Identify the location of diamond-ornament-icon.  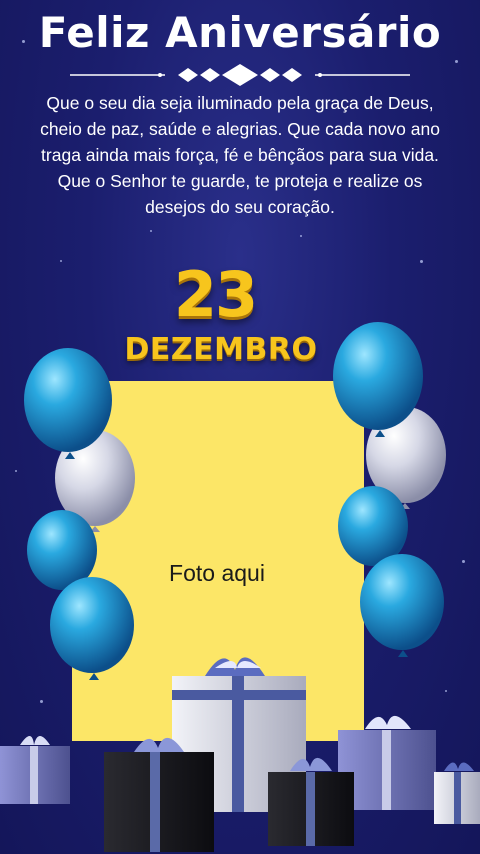
(240, 75).